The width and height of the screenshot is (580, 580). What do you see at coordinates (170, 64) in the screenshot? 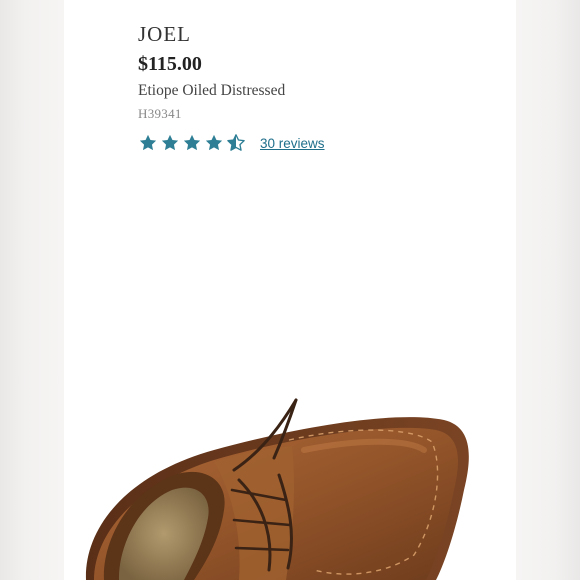
I see `product-price: $115.00` at bounding box center [170, 64].